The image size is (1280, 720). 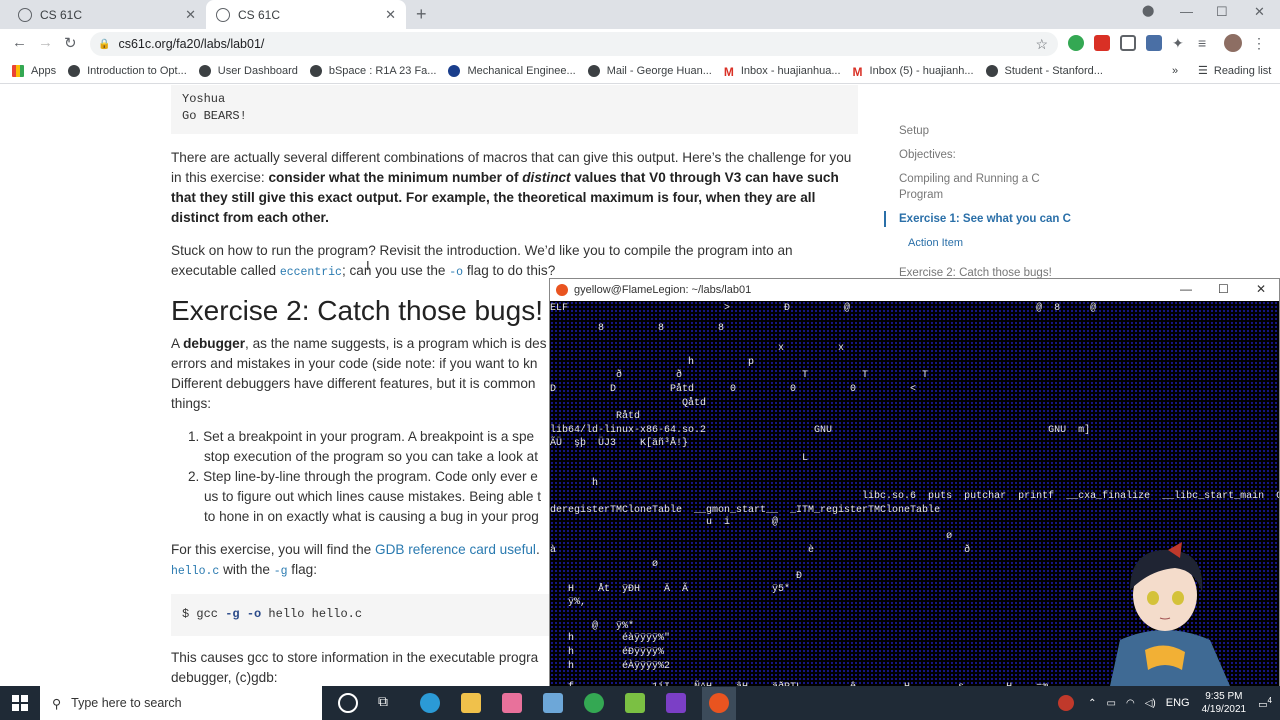 What do you see at coordinates (914, 290) in the screenshot?
I see `terminal-titlebar: gyellow@FlameLegion: ~/labs/lab01 — ☐ ✕` at bounding box center [914, 290].